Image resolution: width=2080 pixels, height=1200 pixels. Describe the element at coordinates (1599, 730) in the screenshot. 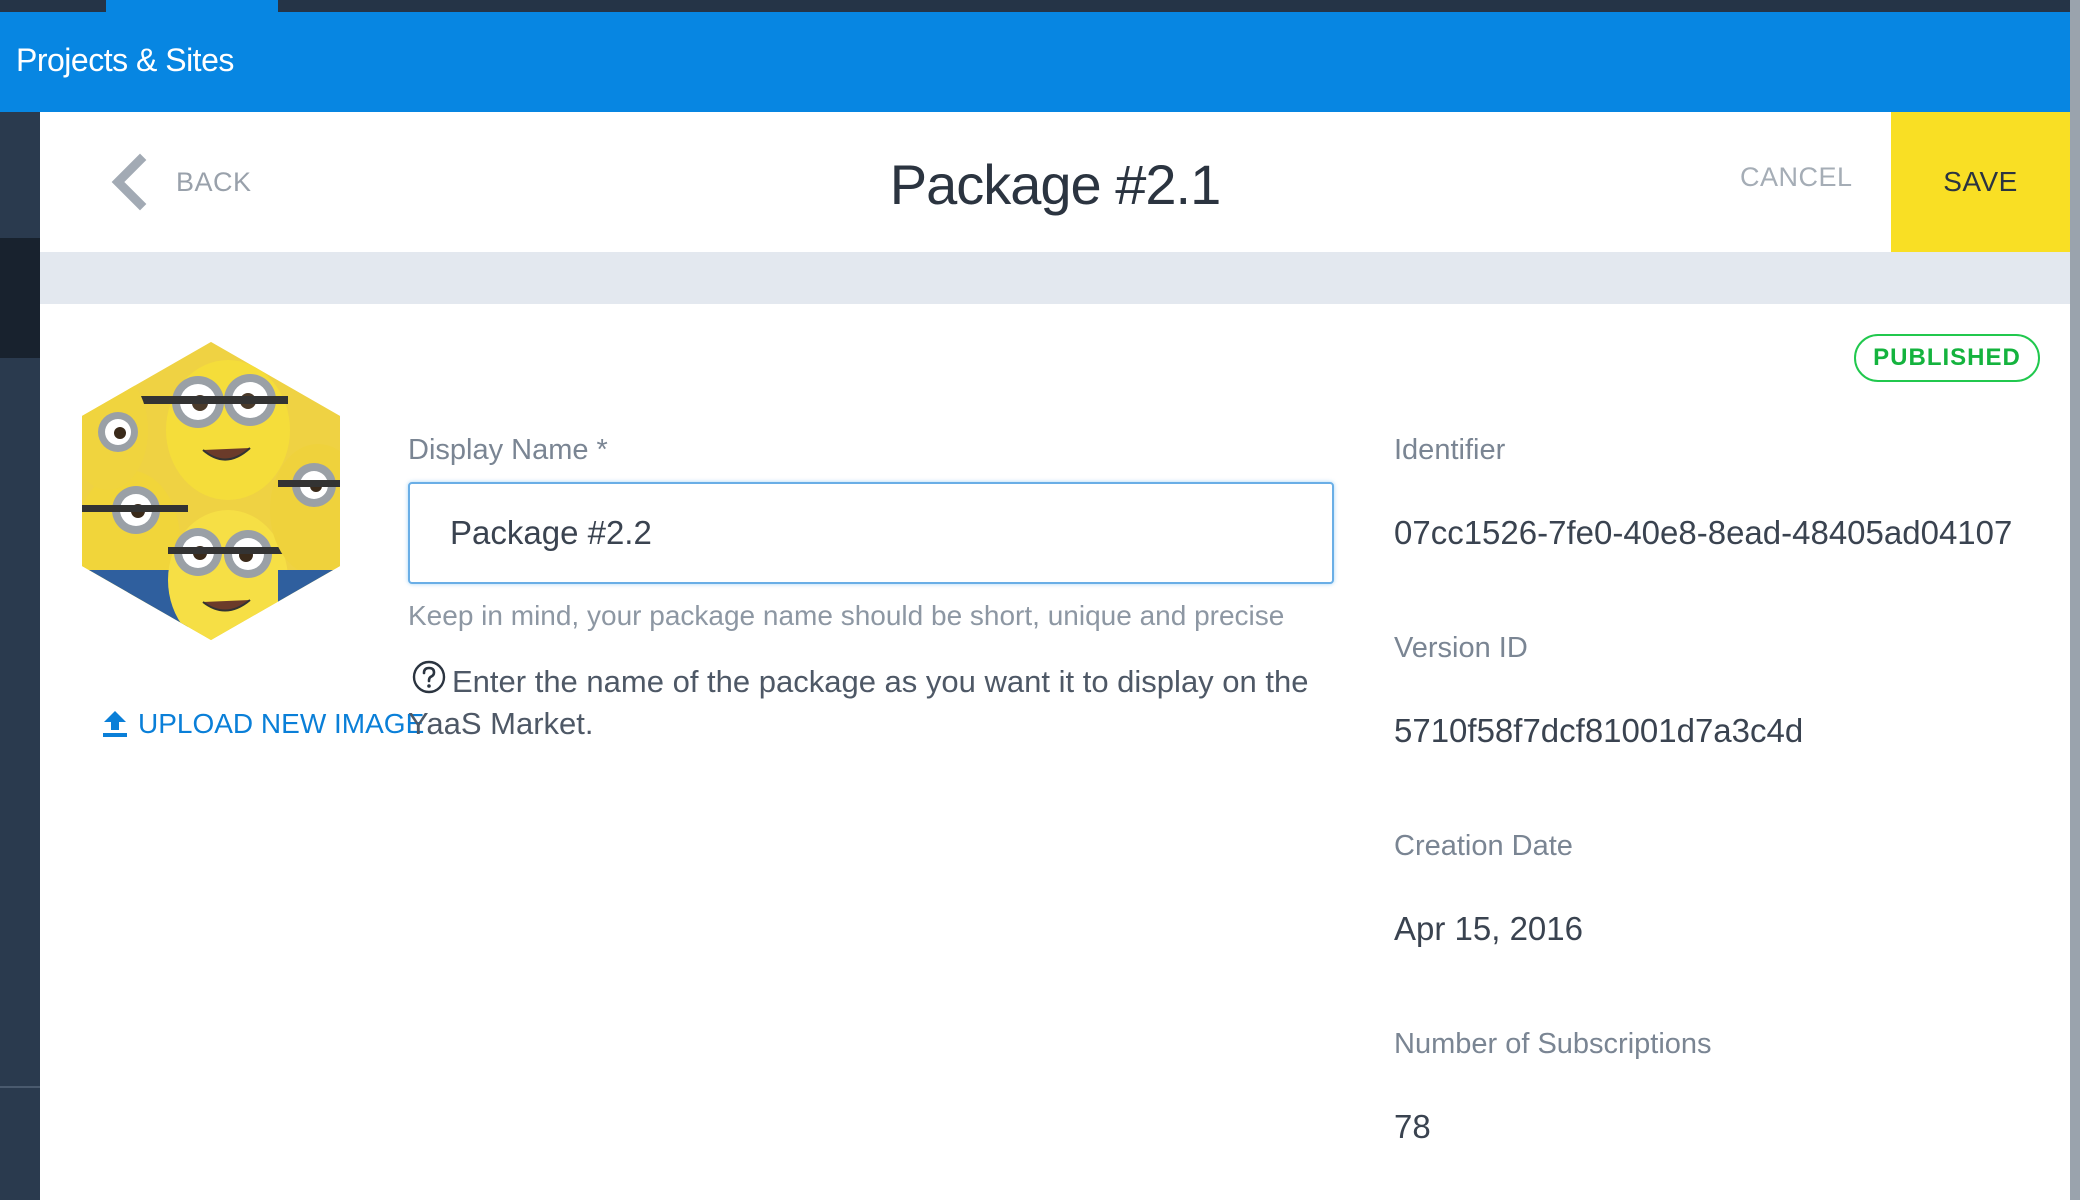

I see `version-id-value: 5710f58f7dcf81001d7a3c4d` at that location.